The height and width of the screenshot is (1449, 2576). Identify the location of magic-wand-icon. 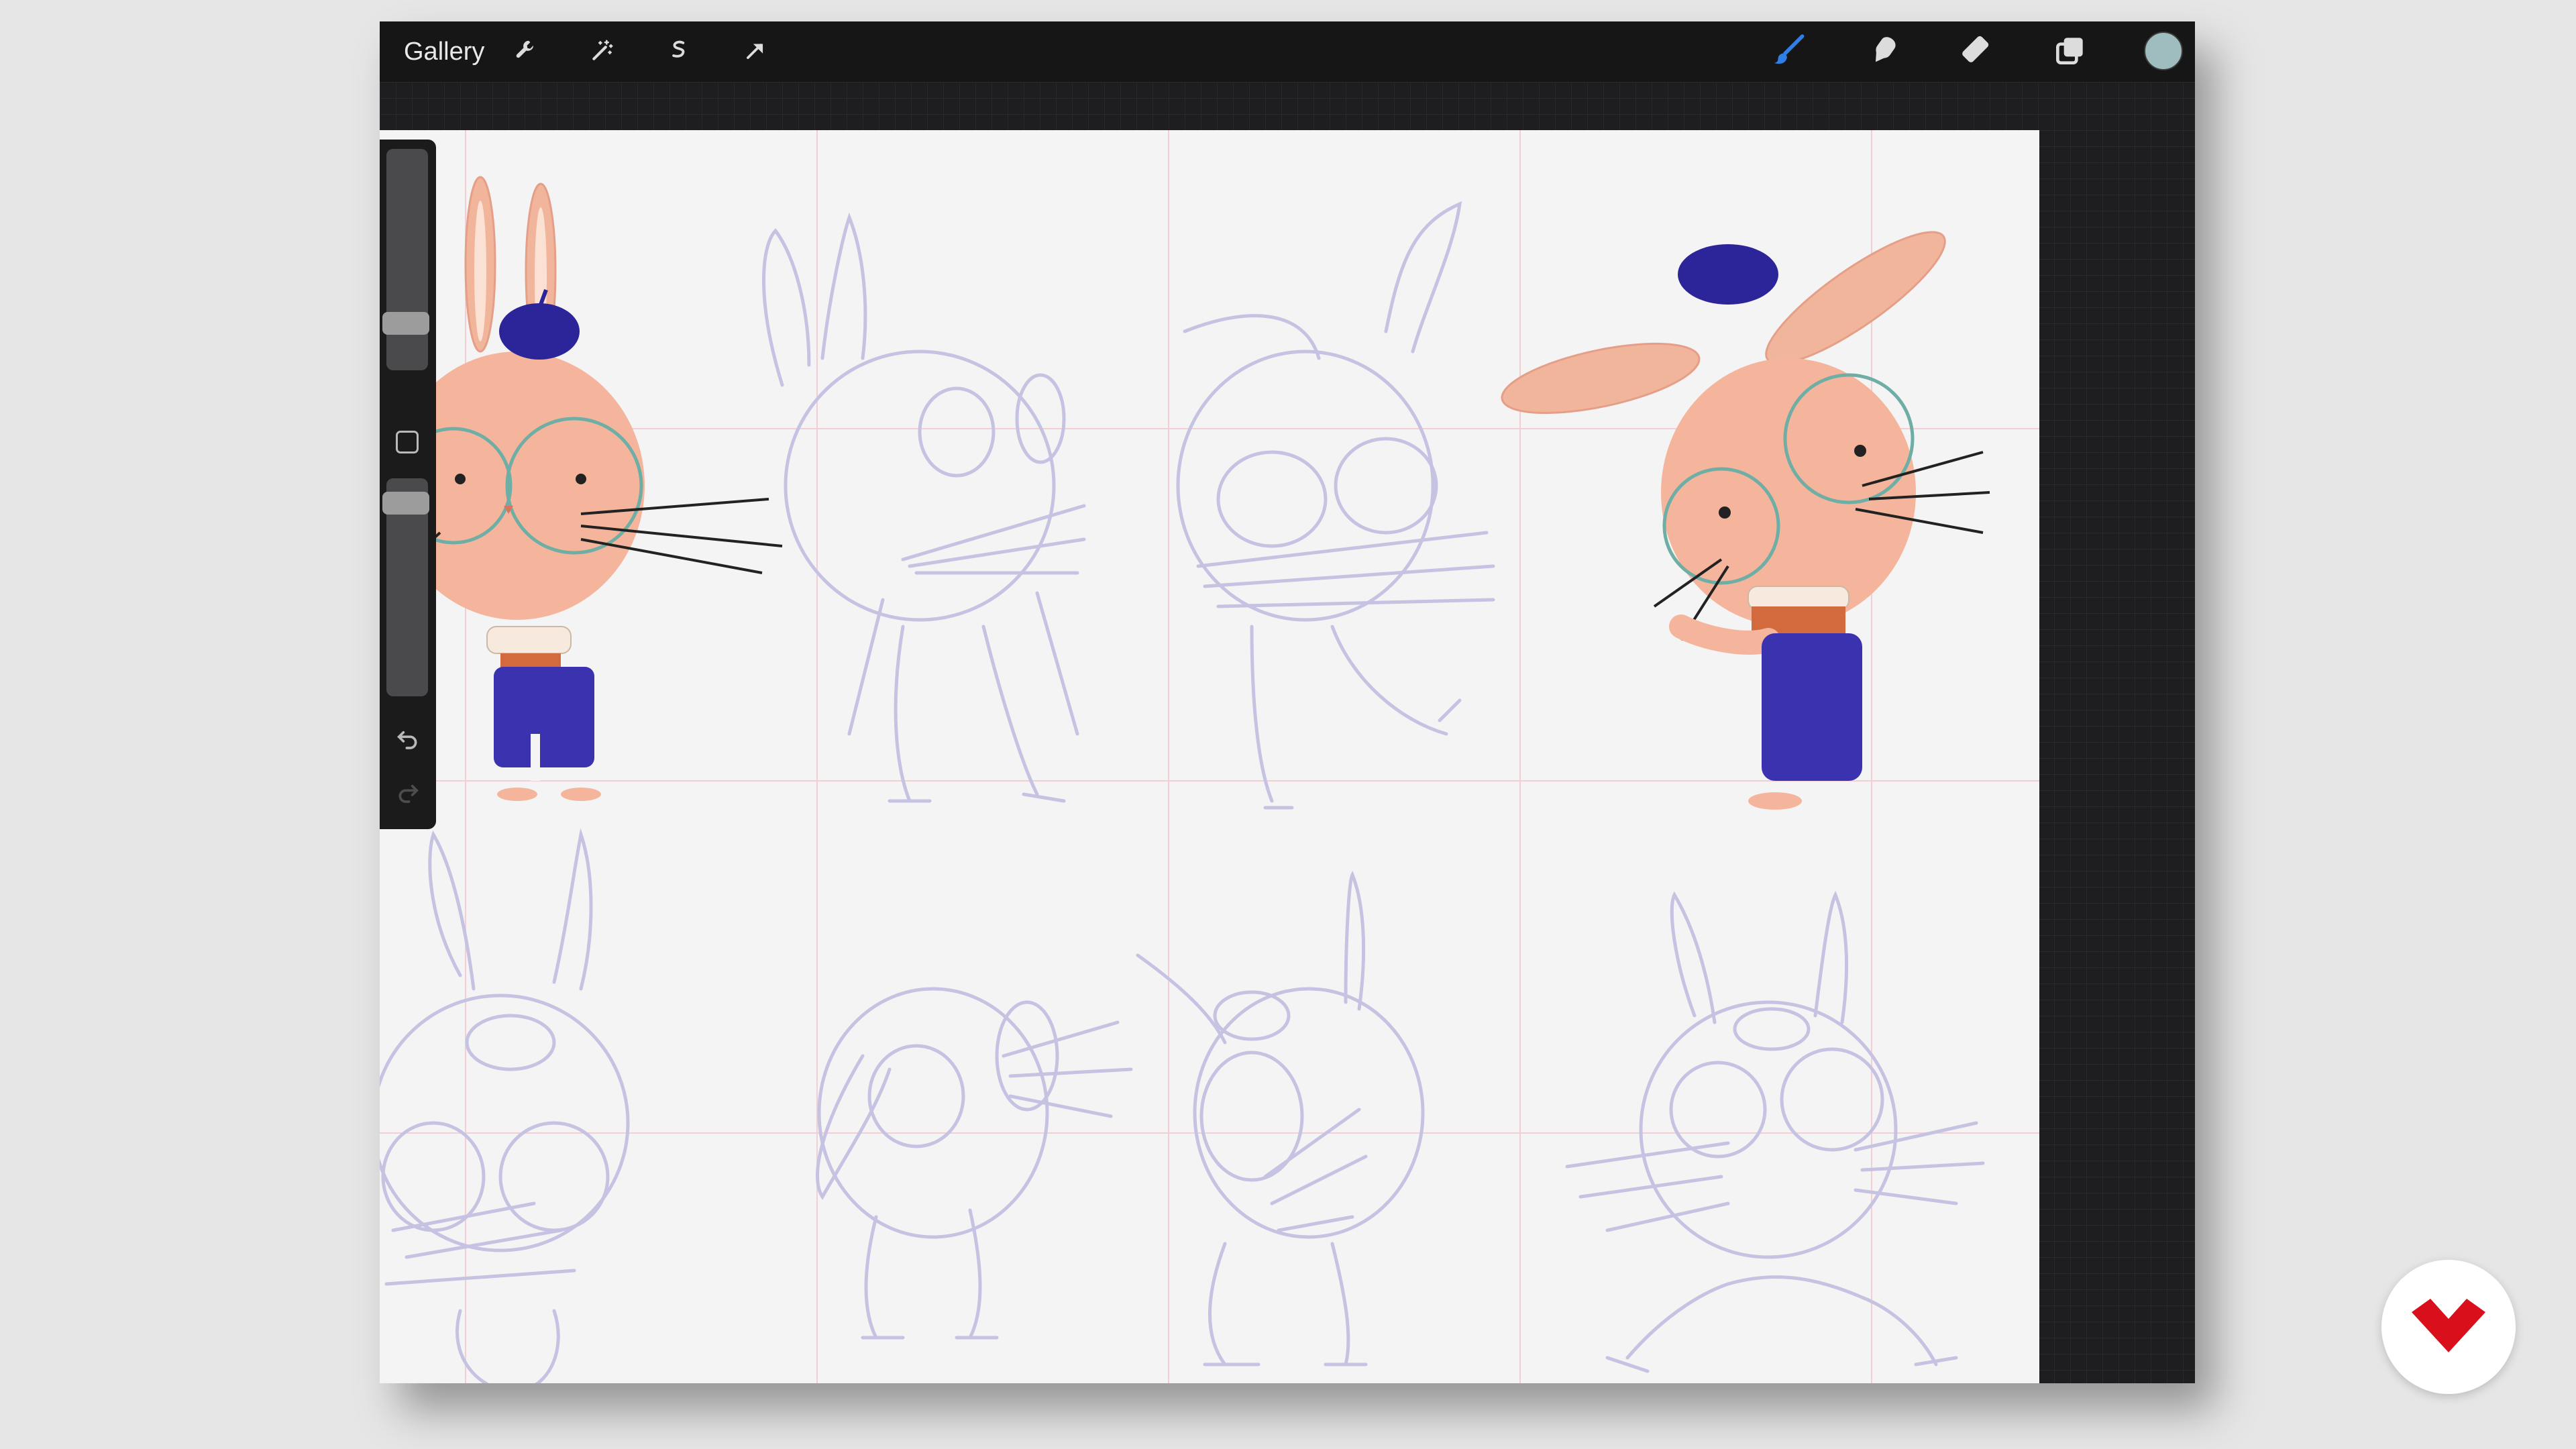
(602, 52).